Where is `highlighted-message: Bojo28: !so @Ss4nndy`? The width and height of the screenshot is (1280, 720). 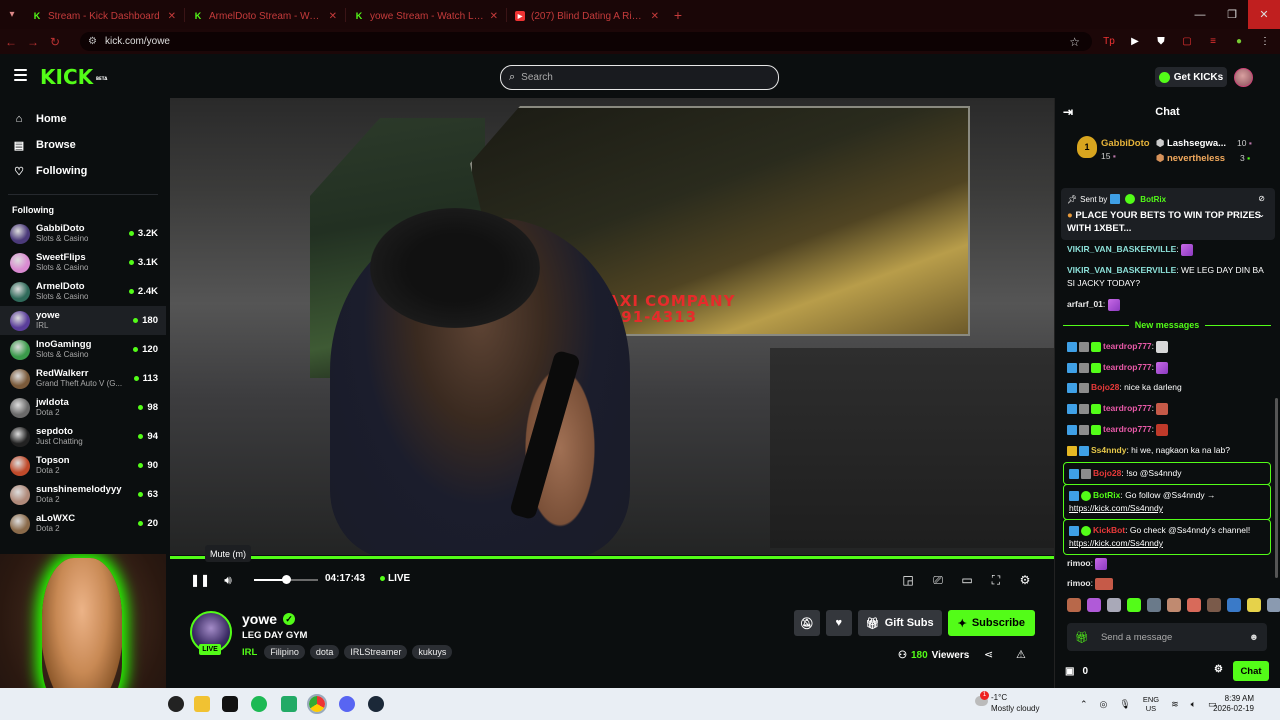 highlighted-message: Bojo28: !so @Ss4nndy is located at coordinates (1167, 473).